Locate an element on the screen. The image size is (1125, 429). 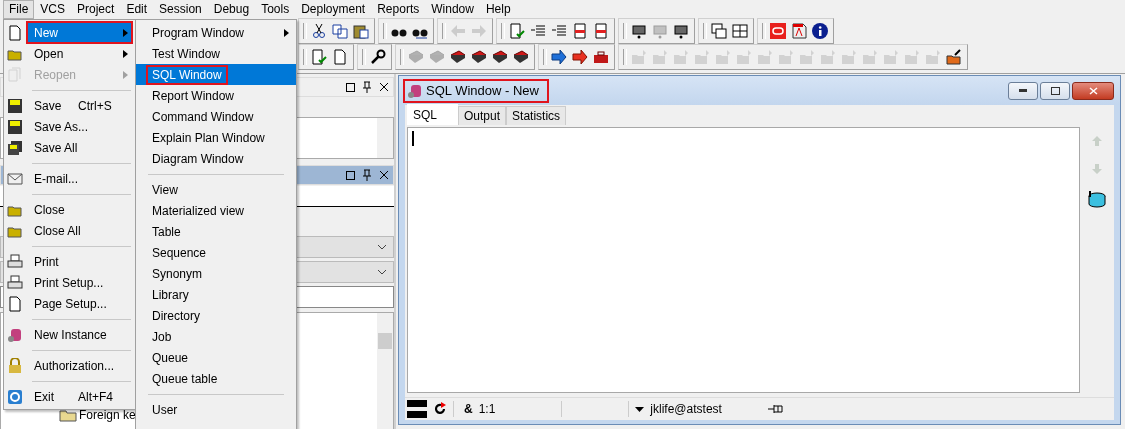
menu-item: Library is located at coordinates (170, 294).